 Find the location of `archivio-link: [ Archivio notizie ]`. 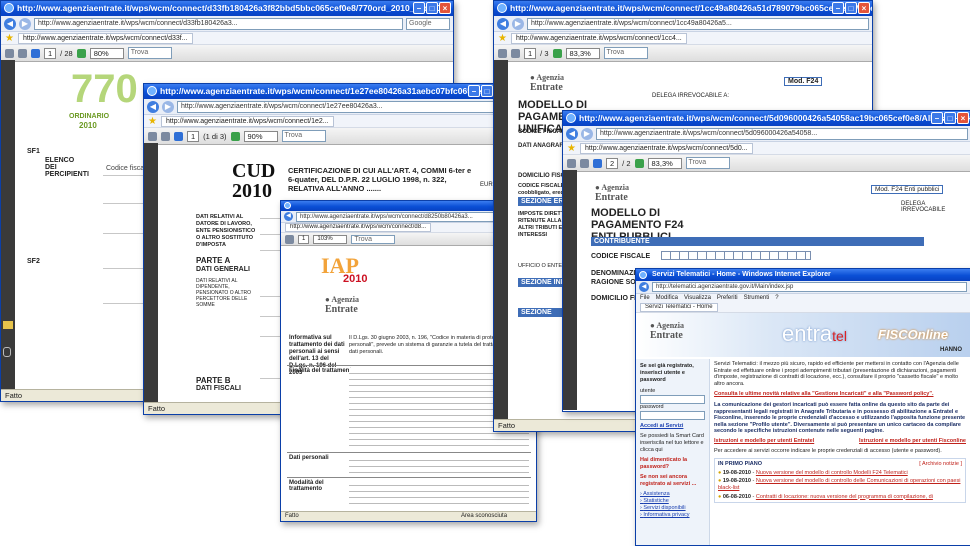

archivio-link: [ Archivio notizie ] is located at coordinates (940, 464).